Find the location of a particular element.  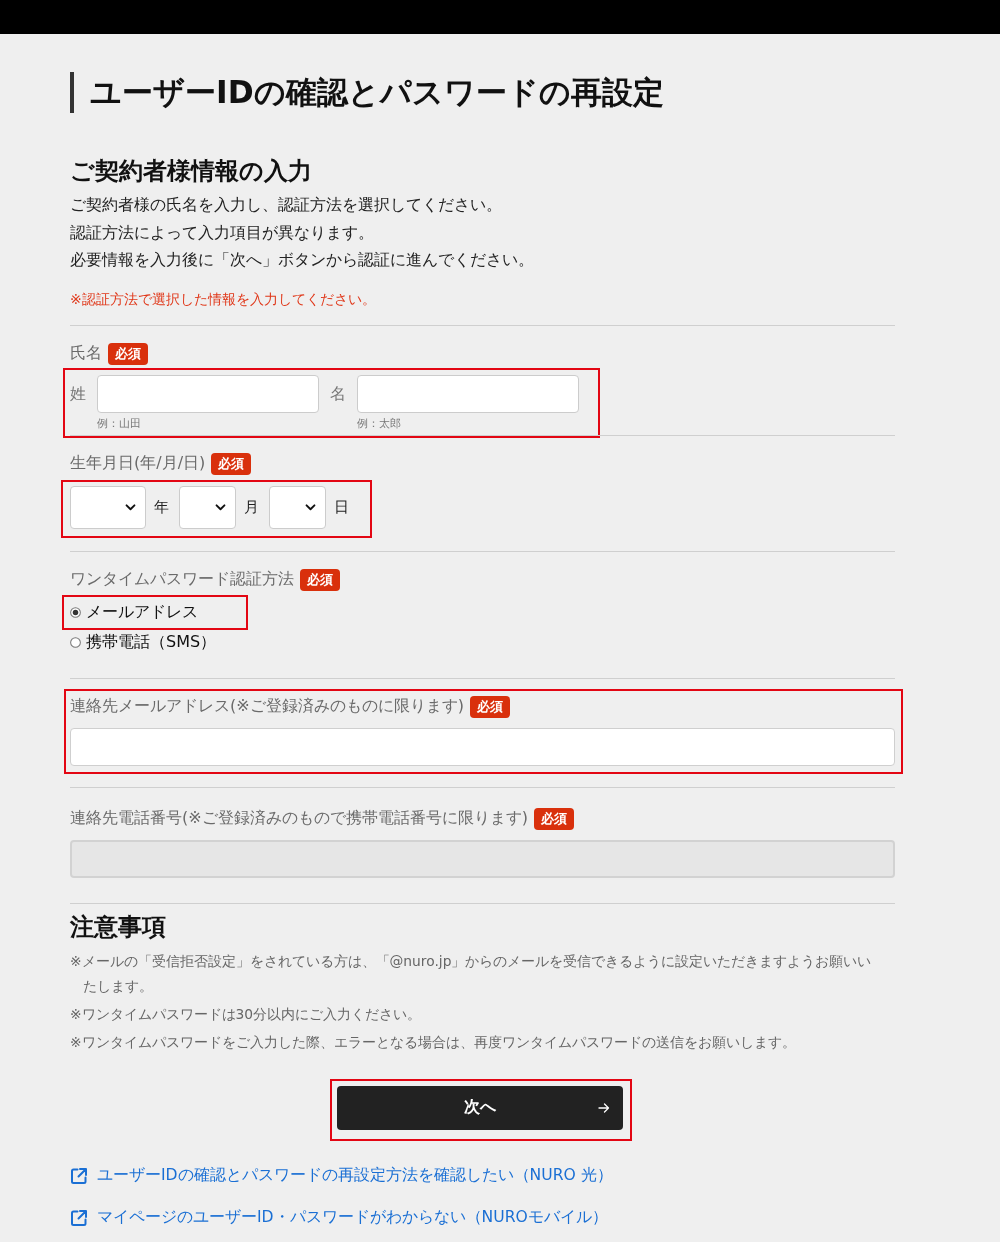

field-label: 連絡先メールアドレス(※ご登録済みのものに限ります) is located at coordinates (267, 706).